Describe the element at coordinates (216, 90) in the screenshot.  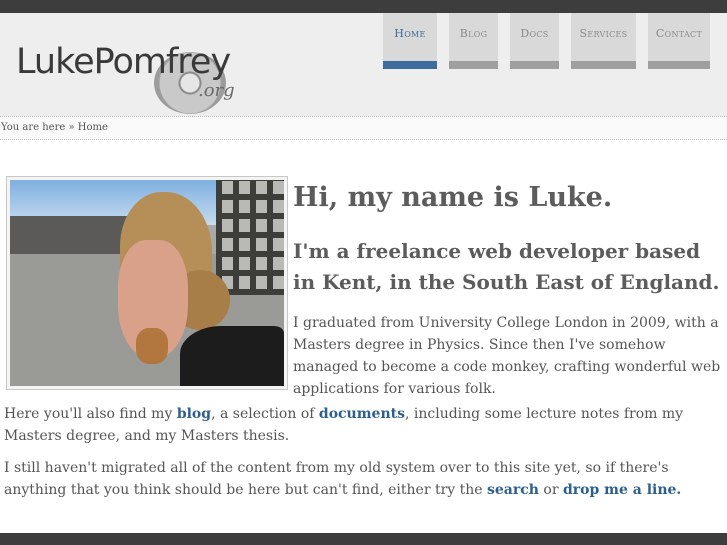
I see `logo-subtext: .org` at that location.